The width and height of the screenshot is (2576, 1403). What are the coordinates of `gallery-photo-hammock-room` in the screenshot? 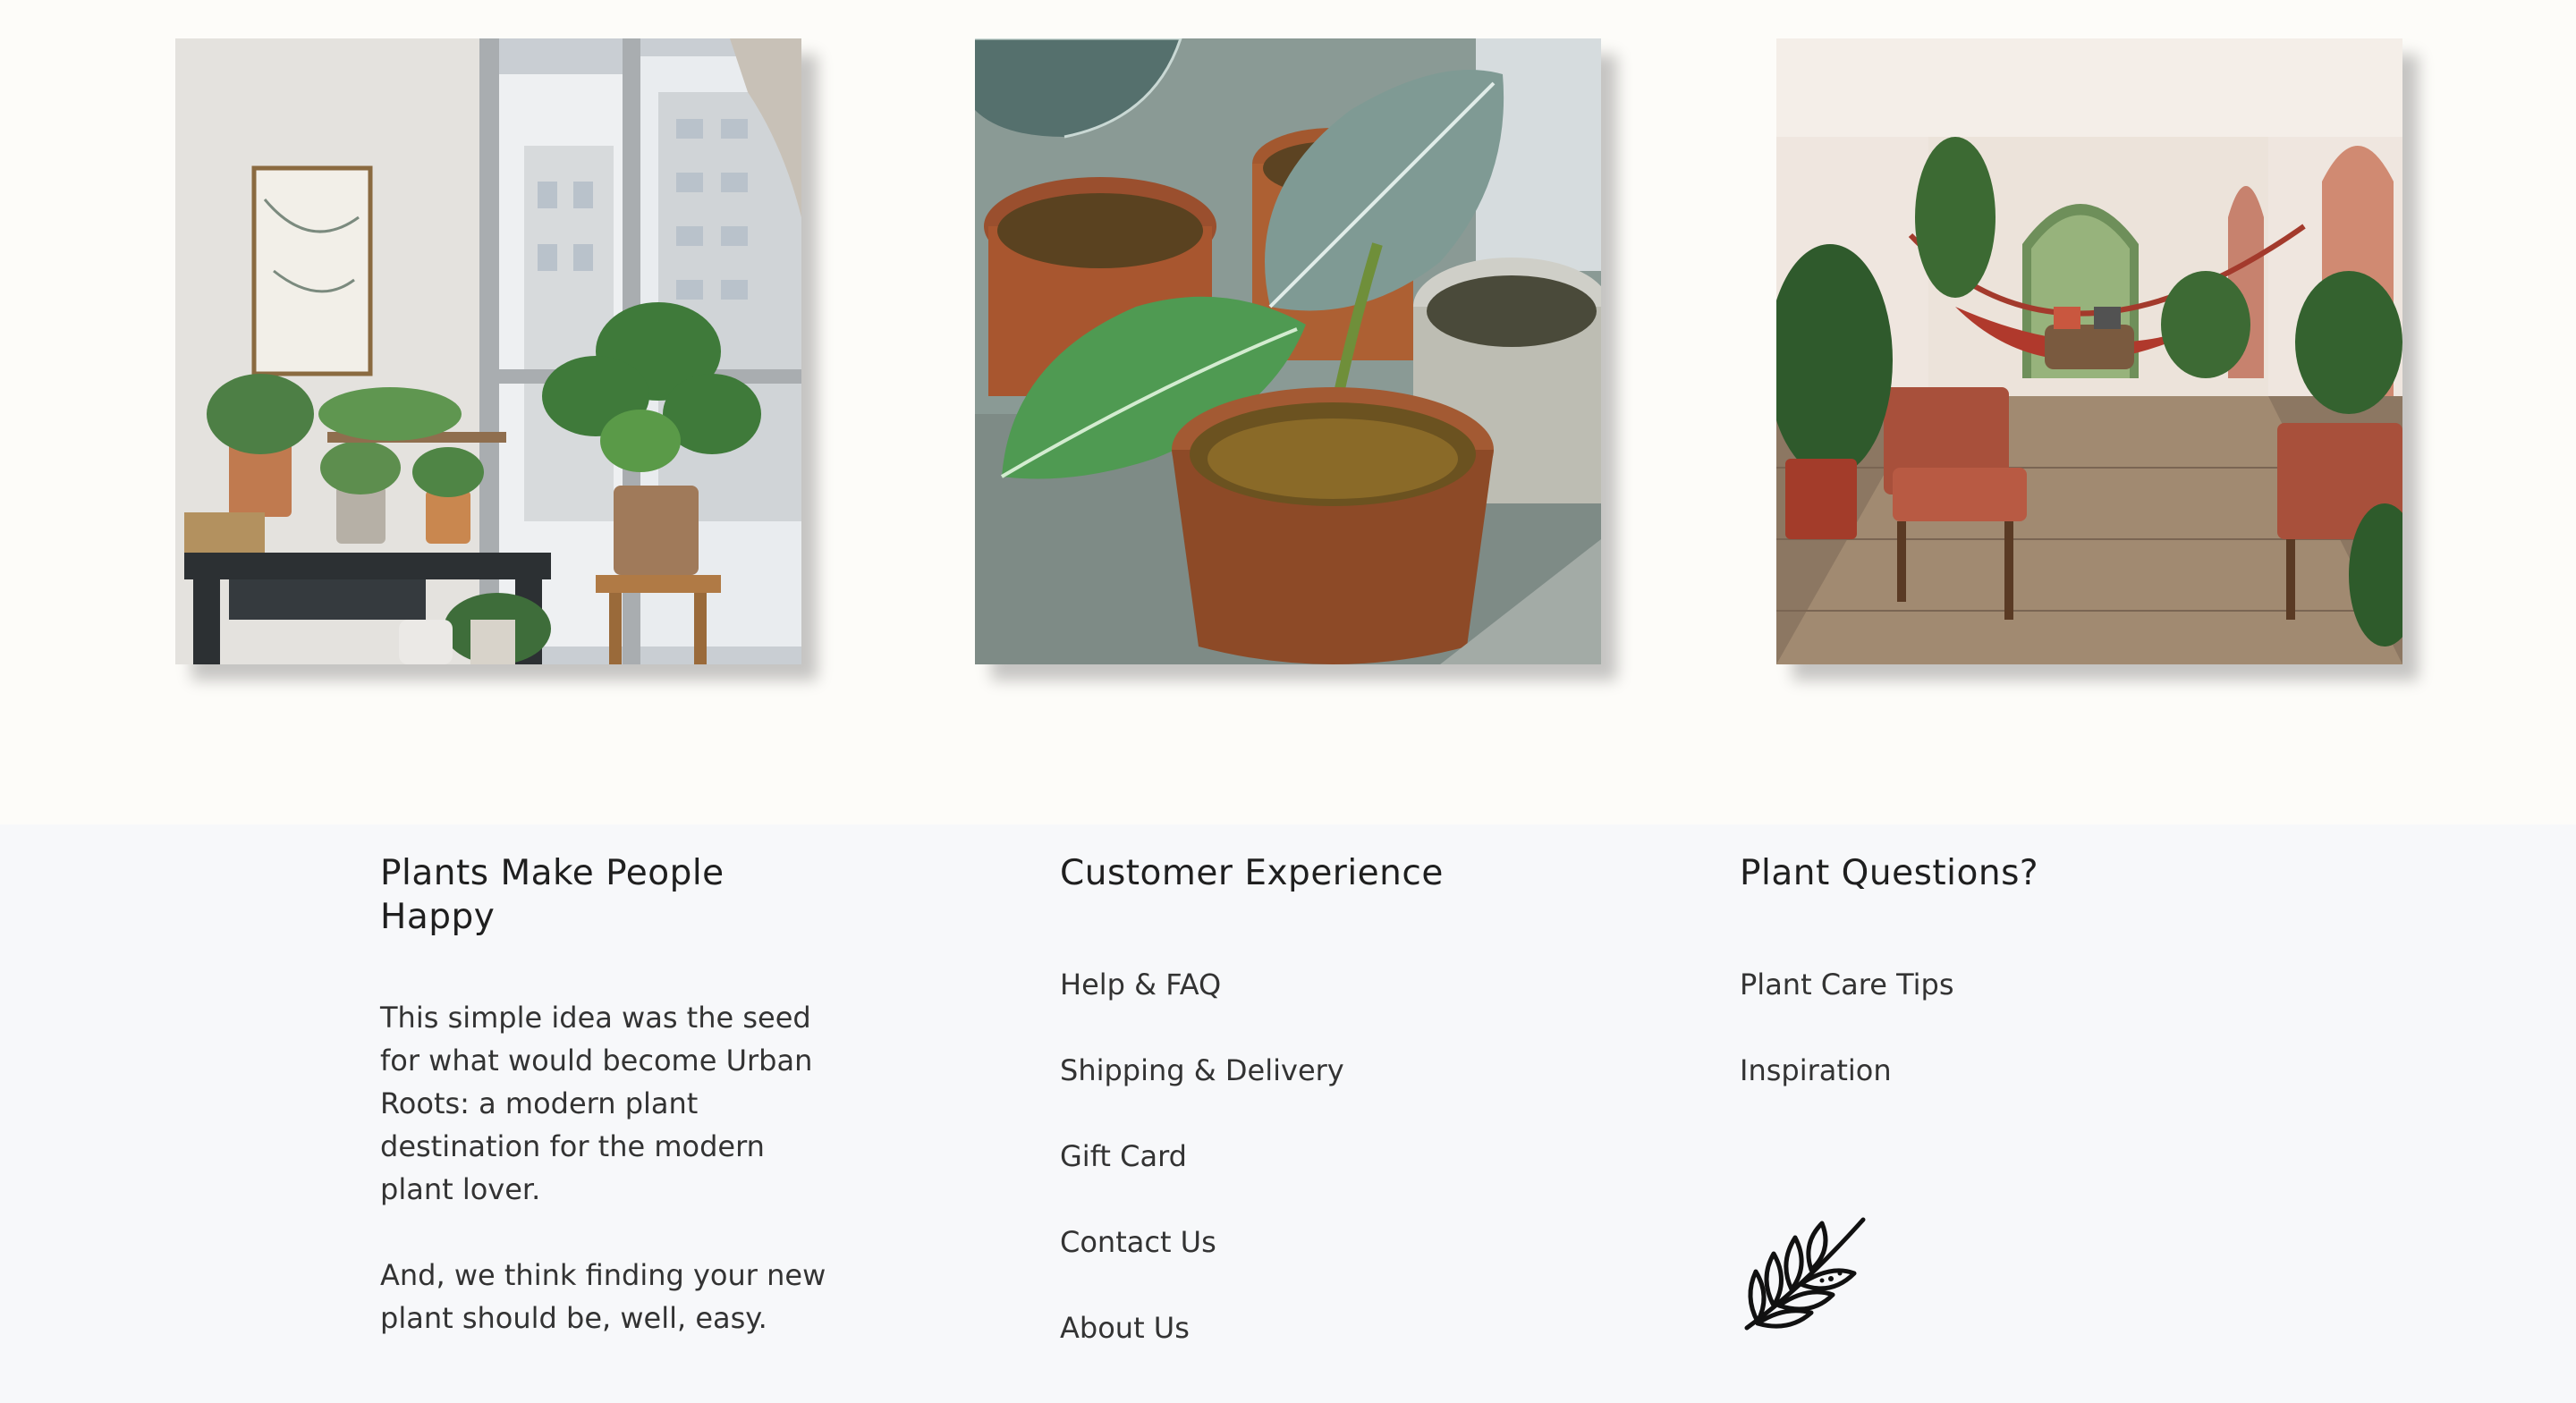 It's located at (2089, 351).